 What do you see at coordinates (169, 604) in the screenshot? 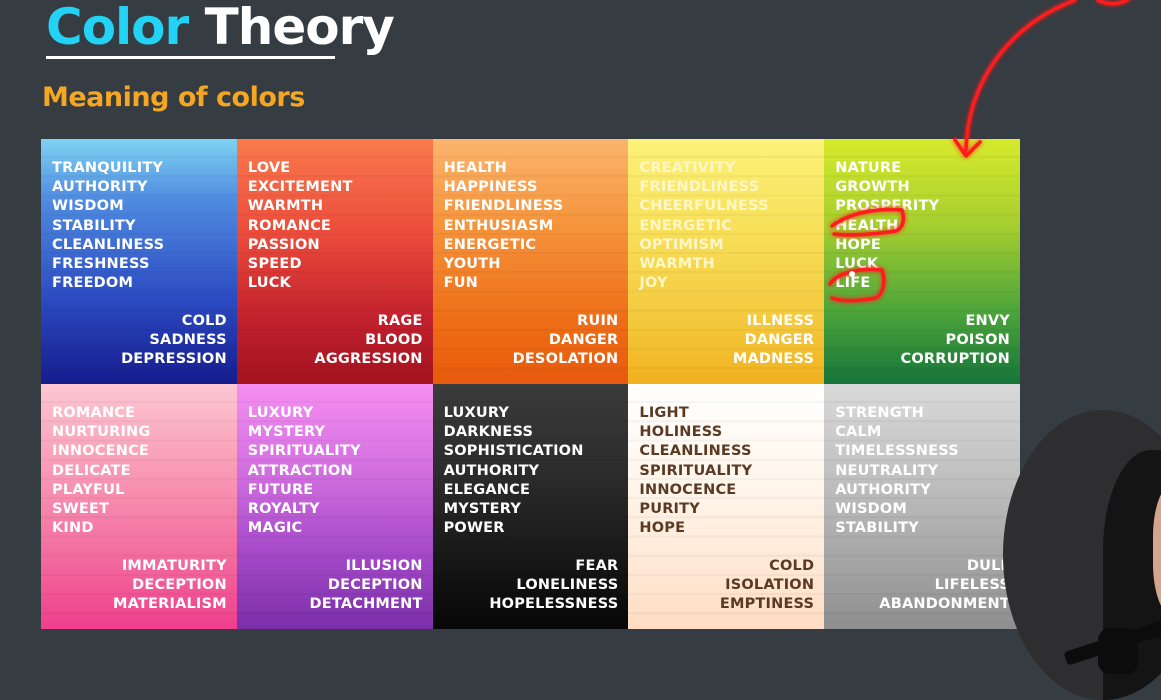
I see `meaning-item: MATERIALISM` at bounding box center [169, 604].